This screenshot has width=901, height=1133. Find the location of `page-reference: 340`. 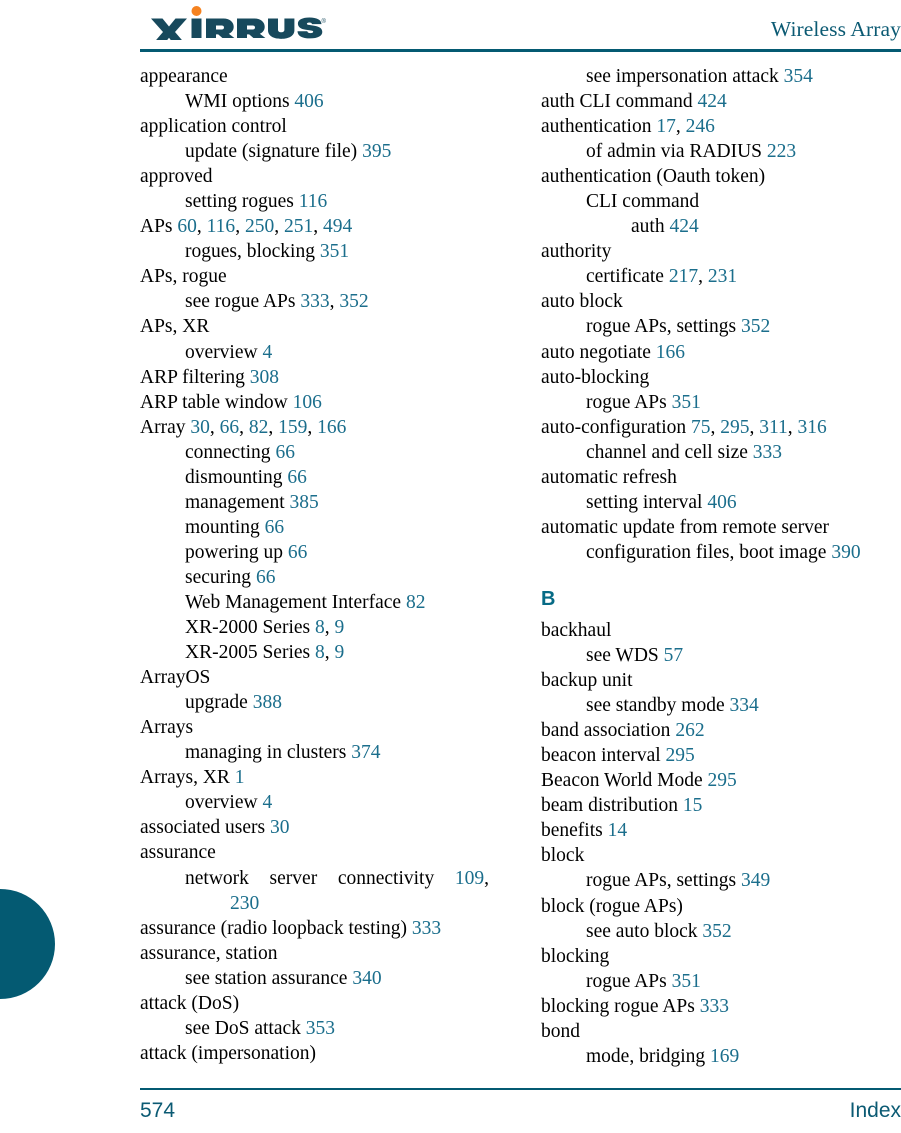

page-reference: 340 is located at coordinates (366, 978).